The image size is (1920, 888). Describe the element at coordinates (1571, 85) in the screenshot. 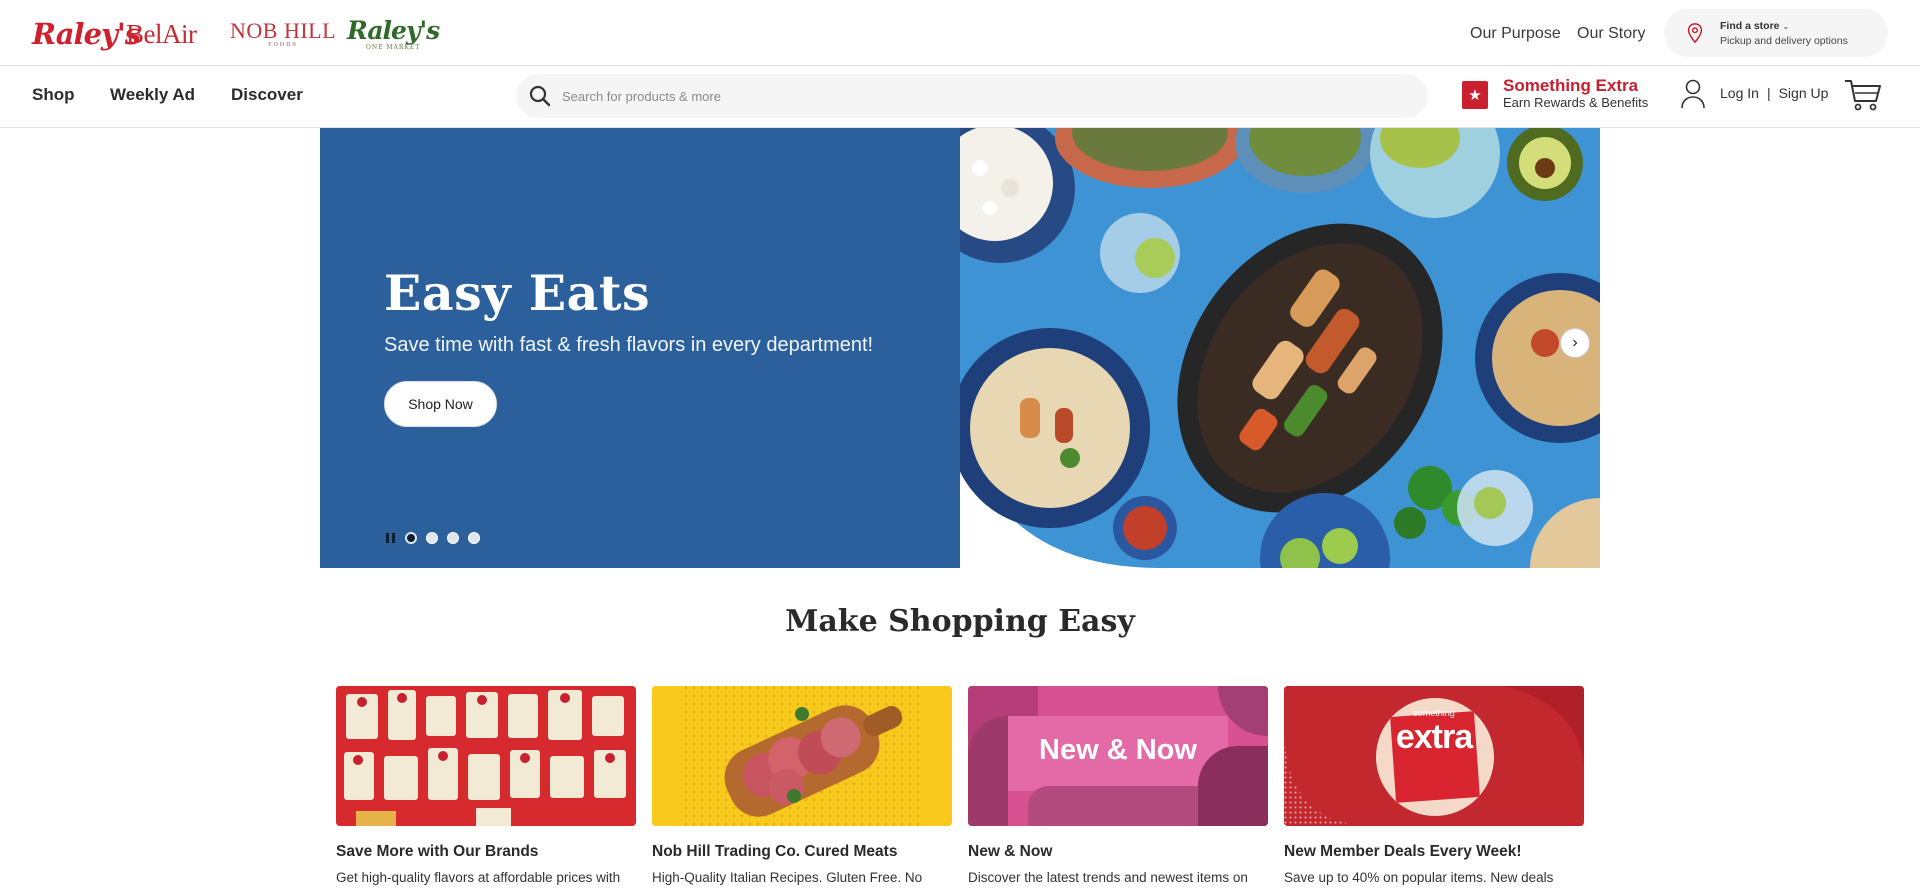

I see `something-extra-title: Something Extra` at that location.